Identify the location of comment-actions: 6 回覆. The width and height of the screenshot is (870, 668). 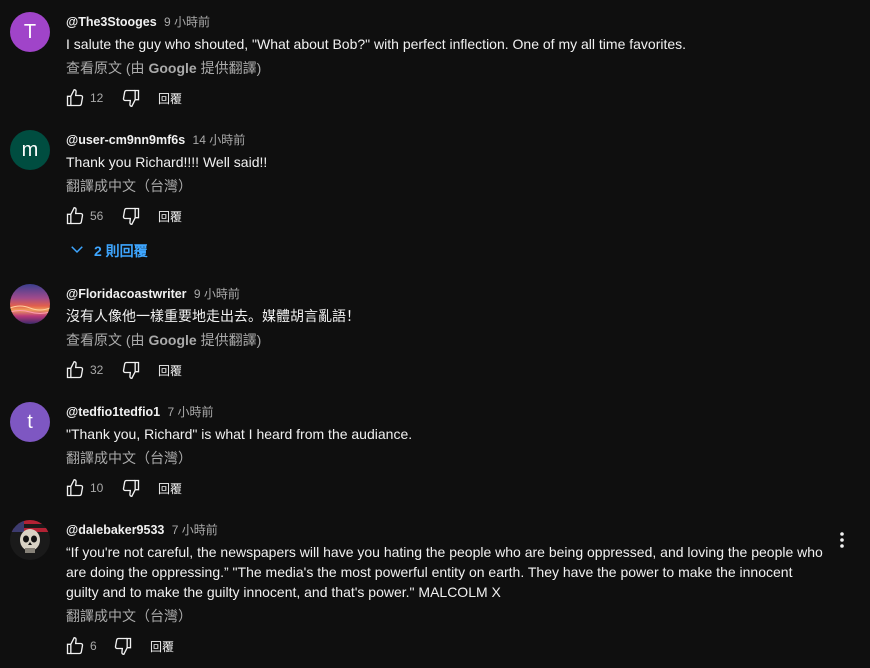
(119, 646).